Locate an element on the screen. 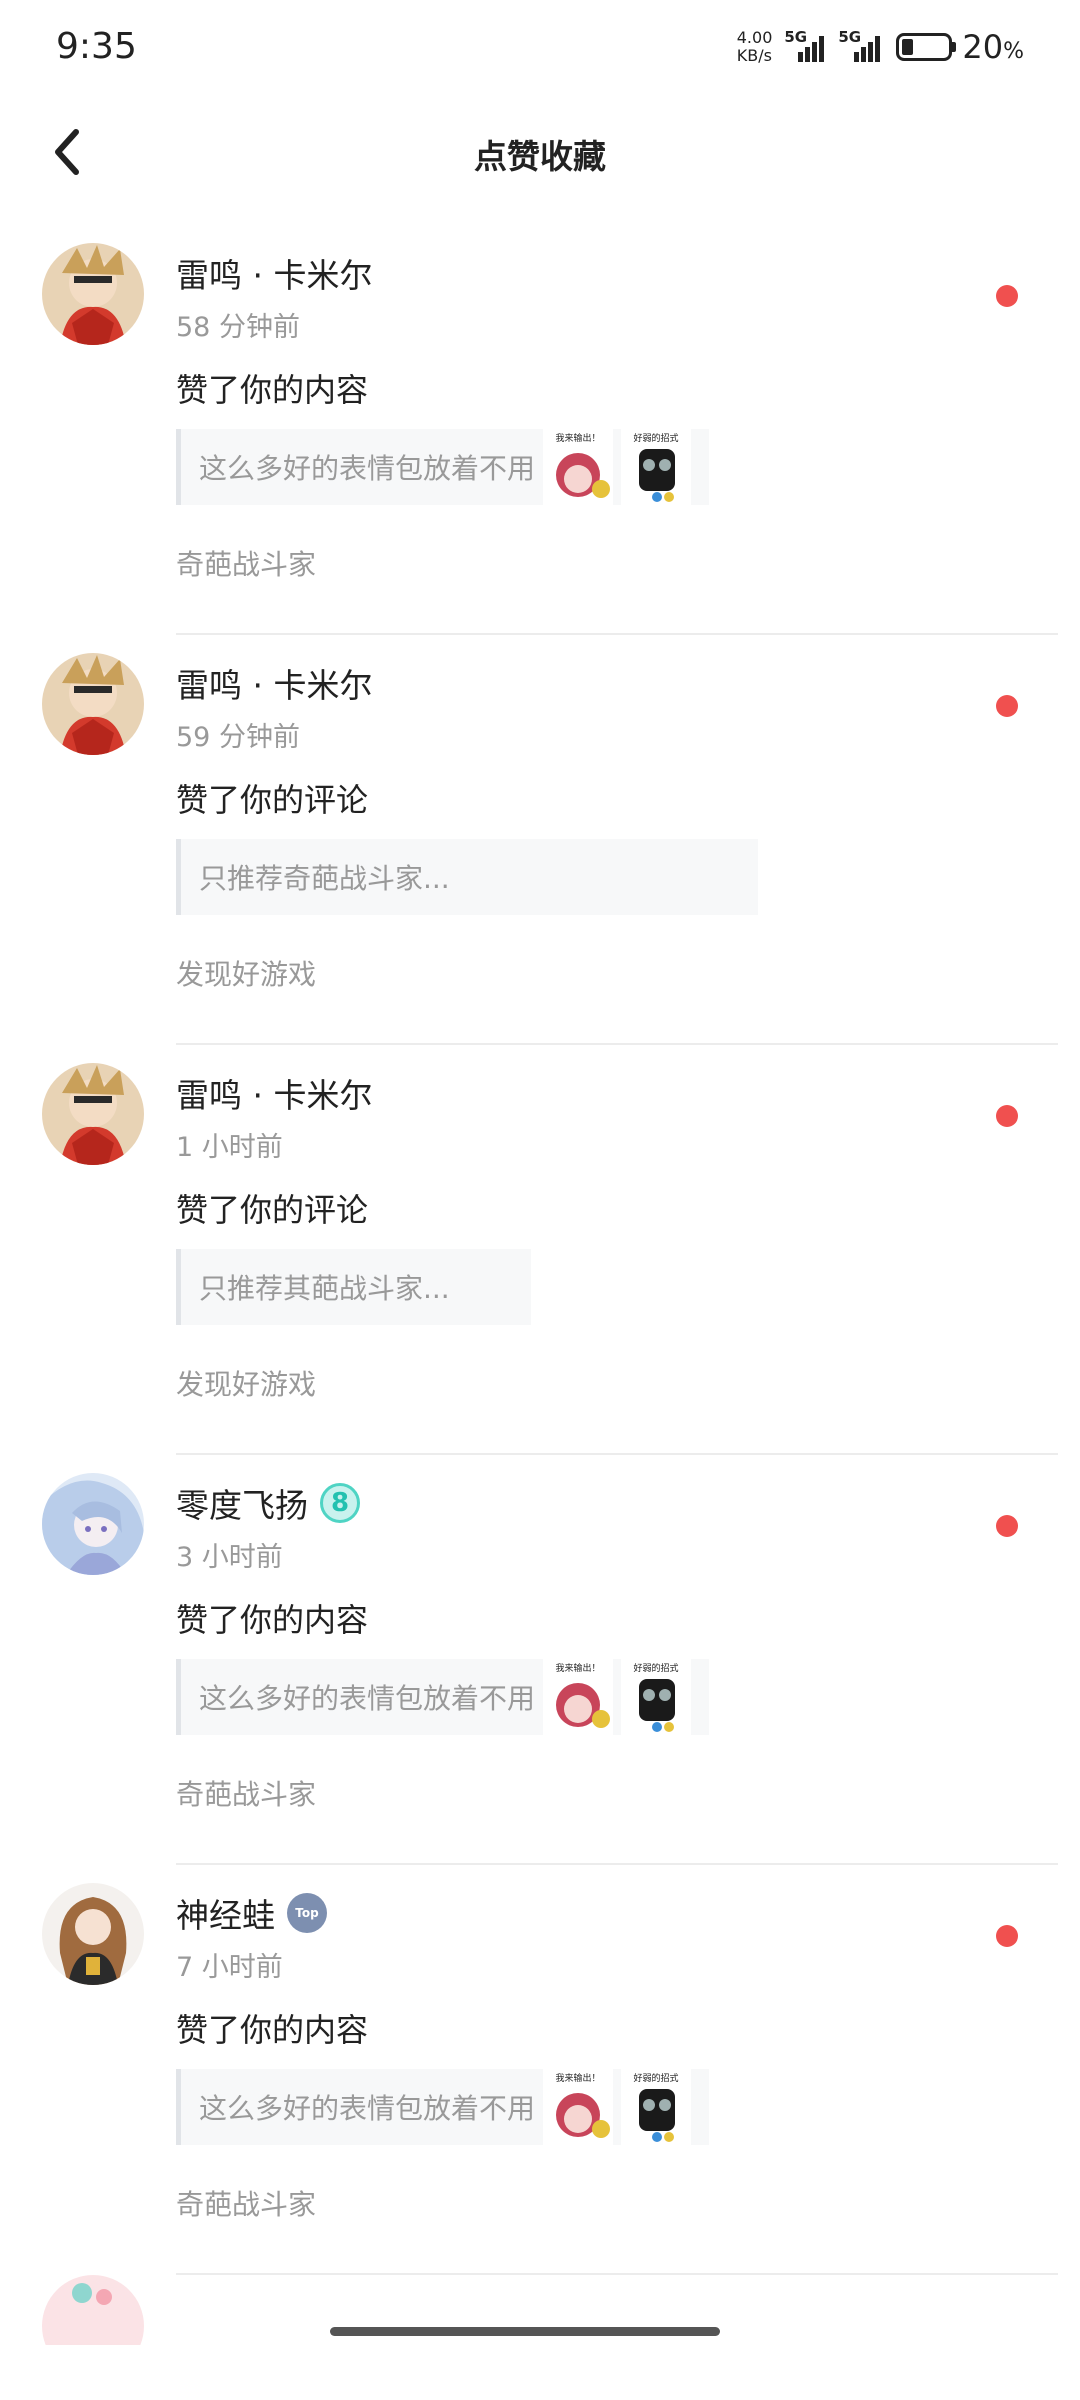  status-bar: 9:35 4.00 KB/s 5G 5G 20% is located at coordinates (540, 48).